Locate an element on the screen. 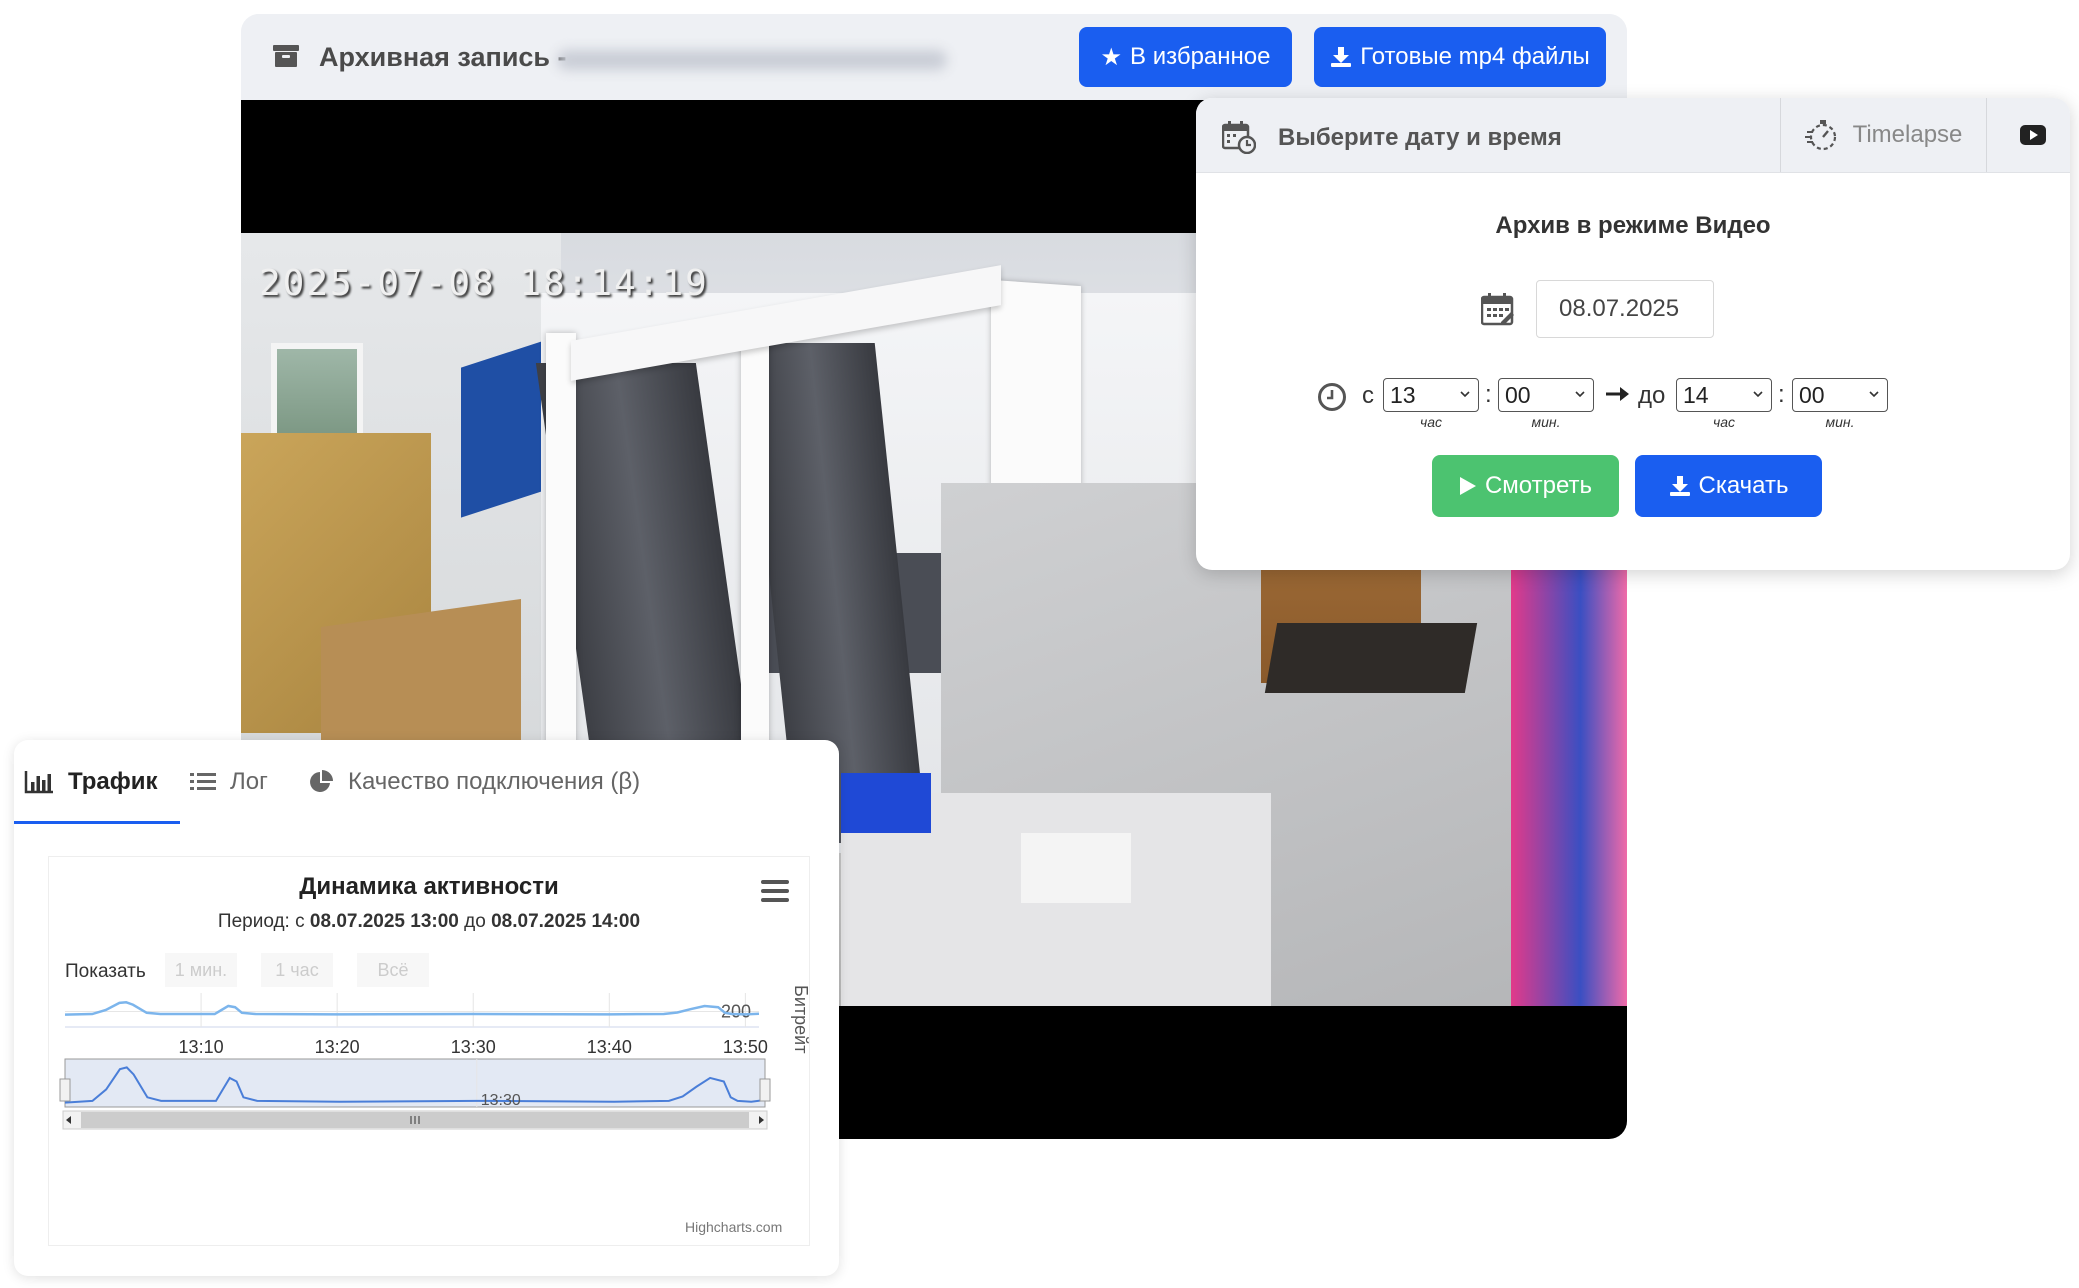  youtube-icon is located at coordinates (2033, 135).